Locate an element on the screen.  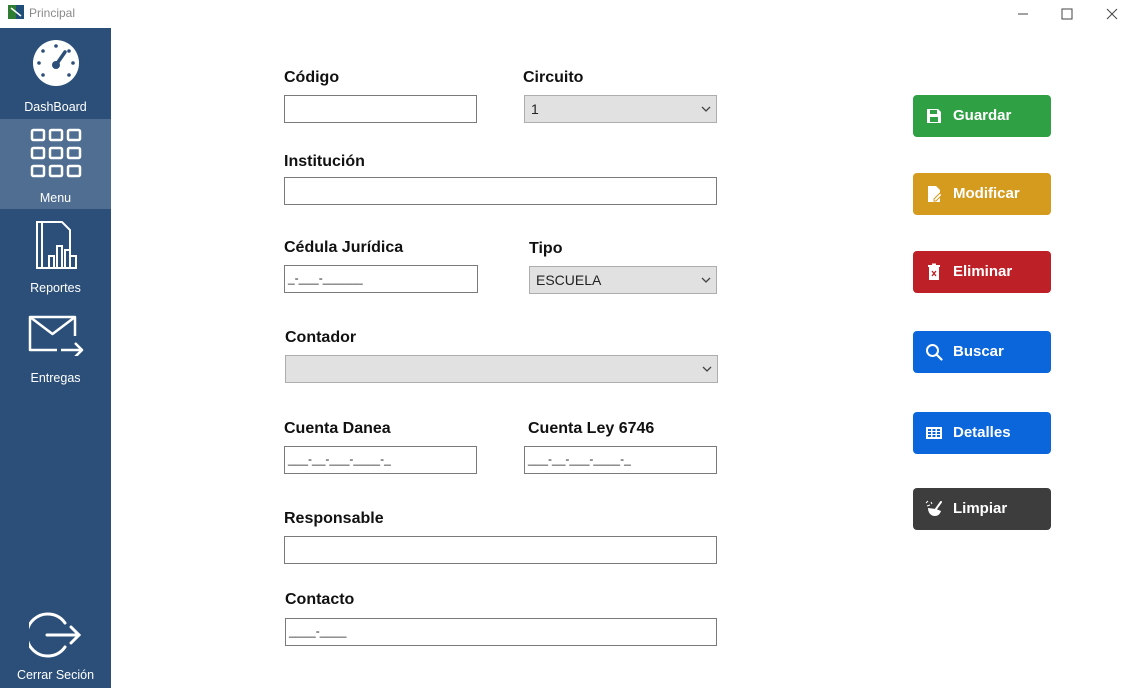
maximize-button is located at coordinates (1067, 14).